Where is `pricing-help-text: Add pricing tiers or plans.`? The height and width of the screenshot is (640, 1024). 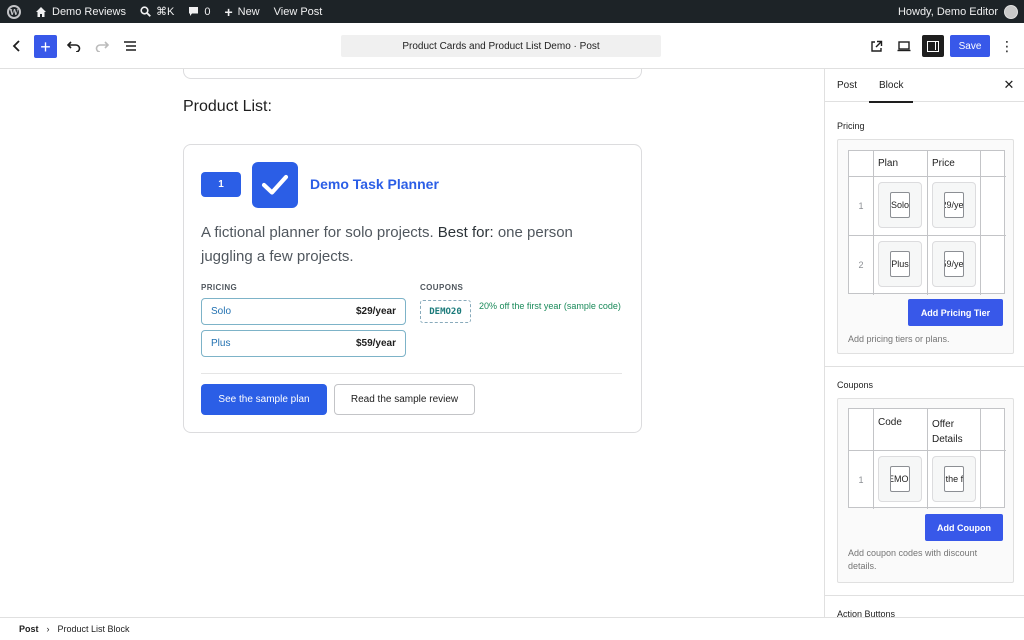
pricing-help-text: Add pricing tiers or plans. is located at coordinates (899, 339).